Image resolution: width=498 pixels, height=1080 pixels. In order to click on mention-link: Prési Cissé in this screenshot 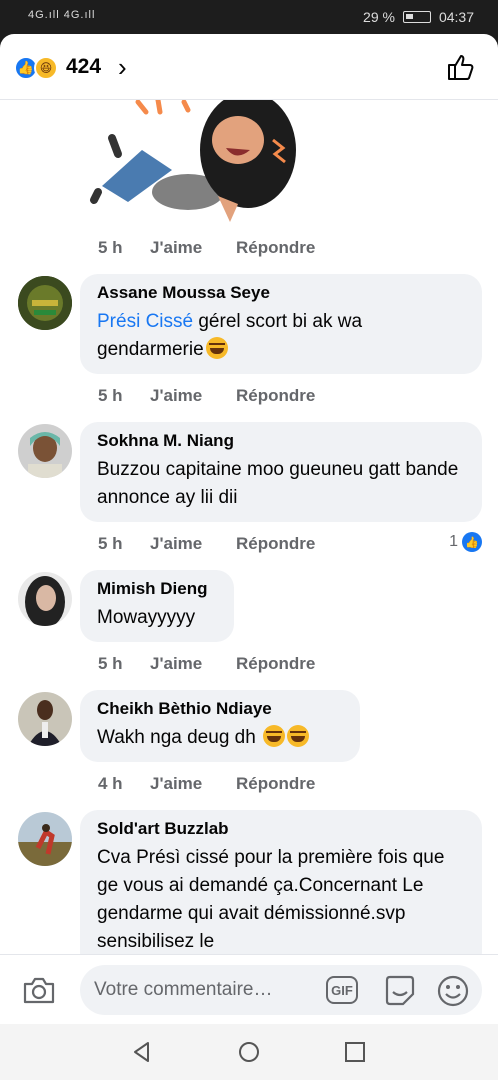, I will do `click(145, 321)`.